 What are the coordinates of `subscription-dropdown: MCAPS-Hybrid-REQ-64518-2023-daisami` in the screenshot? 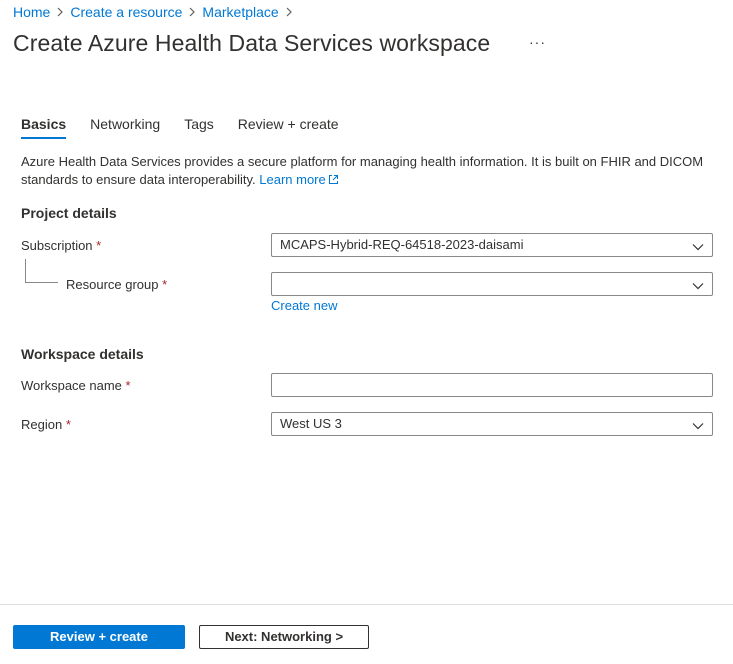 It's located at (492, 245).